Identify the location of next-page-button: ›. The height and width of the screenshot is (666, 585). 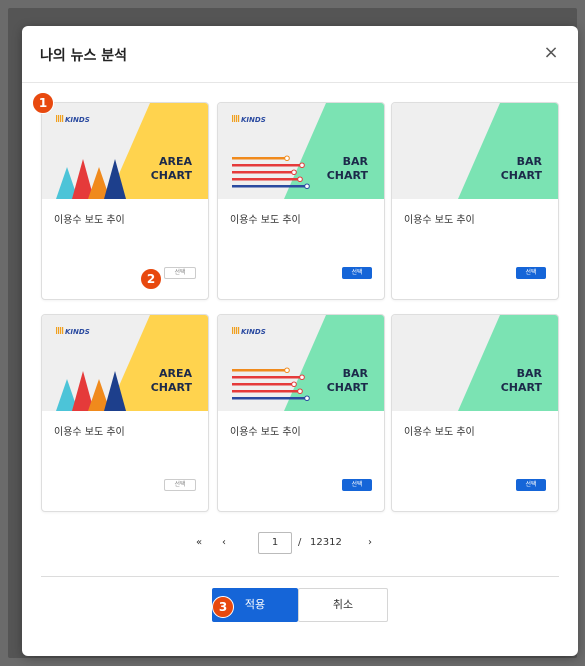
(370, 543).